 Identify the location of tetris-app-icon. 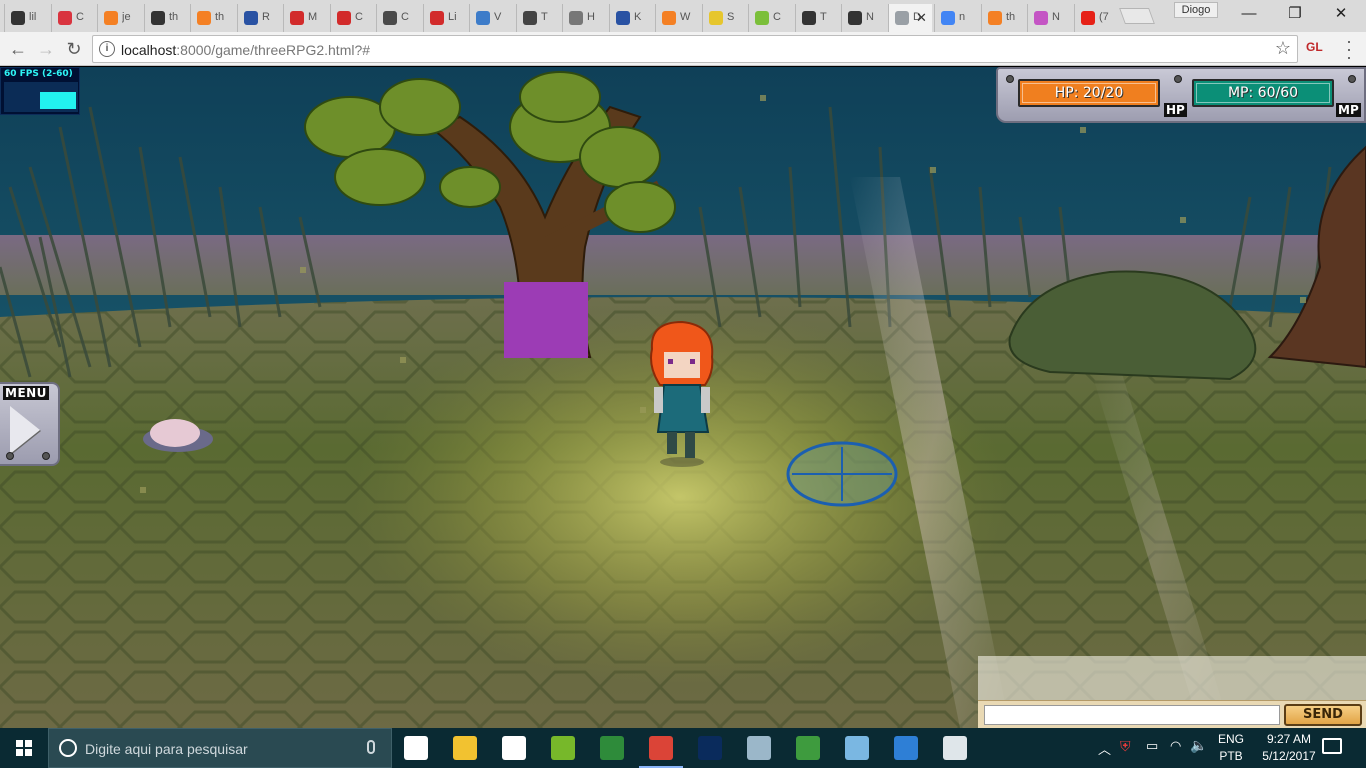
(906, 748).